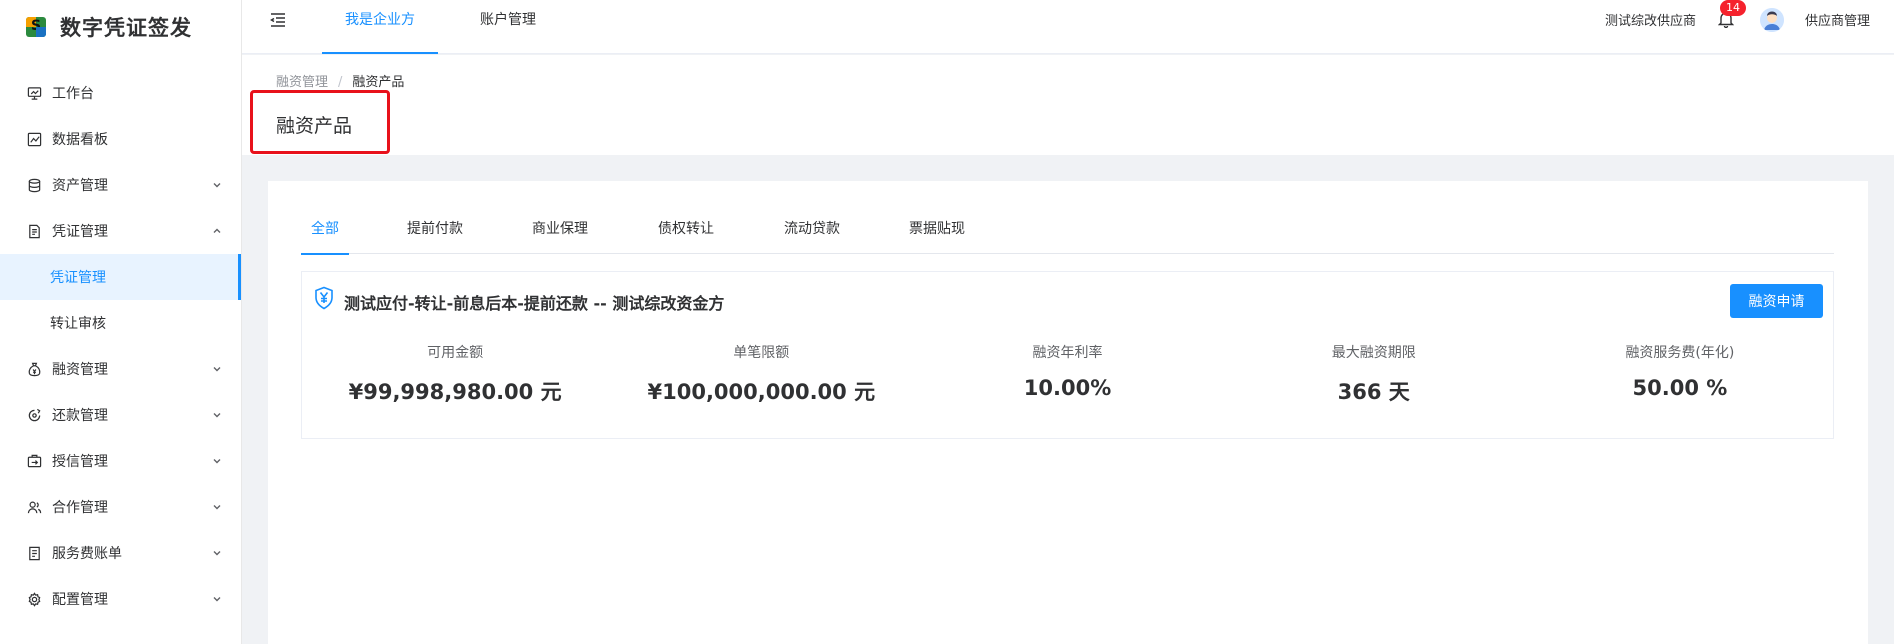 The height and width of the screenshot is (644, 1894). Describe the element at coordinates (126, 28) in the screenshot. I see `app-title: 数字凭证签发` at that location.